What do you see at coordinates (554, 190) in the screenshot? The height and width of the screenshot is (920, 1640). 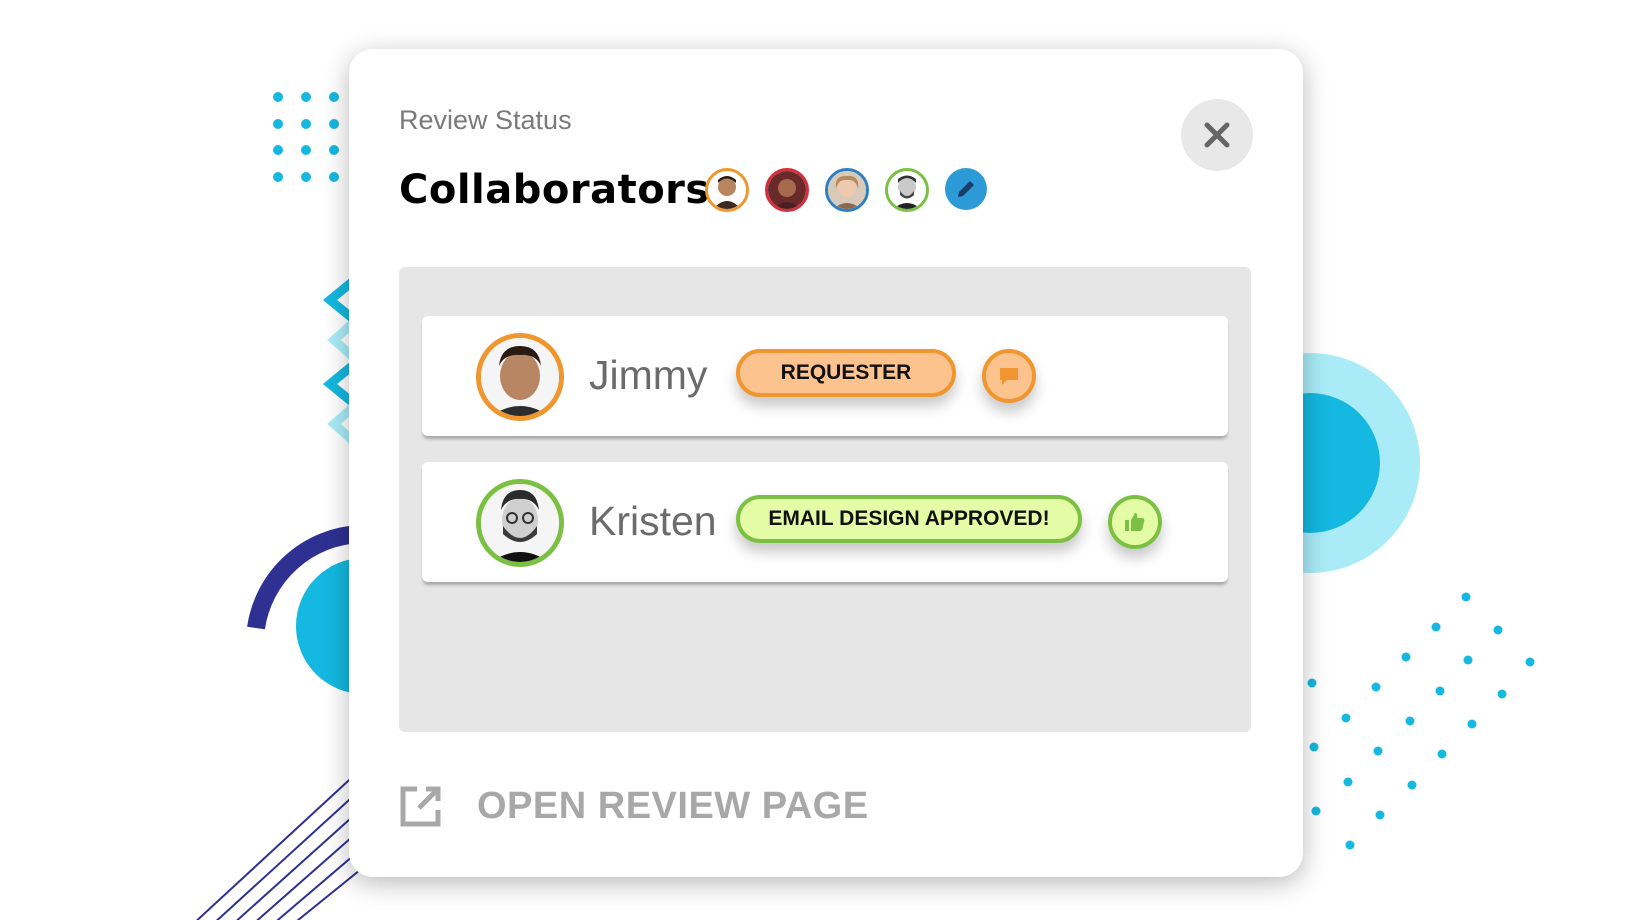 I see `card-title: Collaborators` at bounding box center [554, 190].